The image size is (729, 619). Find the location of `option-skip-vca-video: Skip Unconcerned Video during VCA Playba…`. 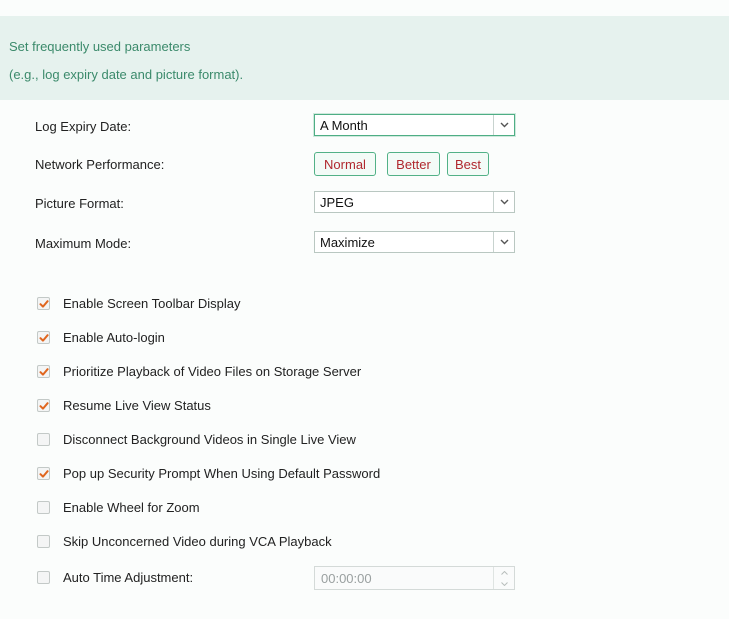

option-skip-vca-video: Skip Unconcerned Video during VCA Playba… is located at coordinates (184, 541).